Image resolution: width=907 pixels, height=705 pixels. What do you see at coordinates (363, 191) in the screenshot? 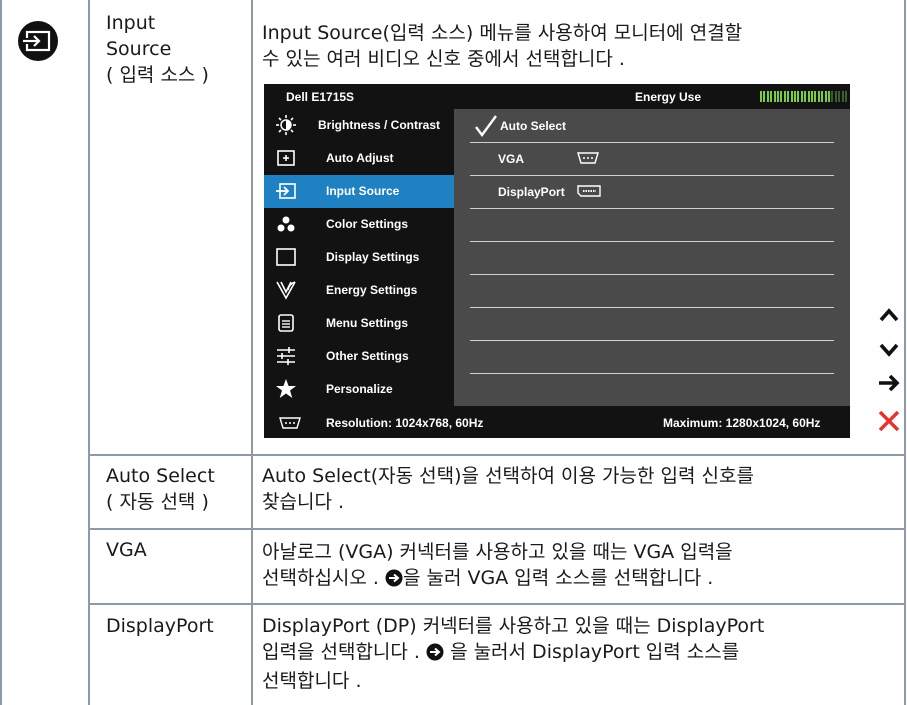
I see `osd-menu-item-label: Input Source` at bounding box center [363, 191].